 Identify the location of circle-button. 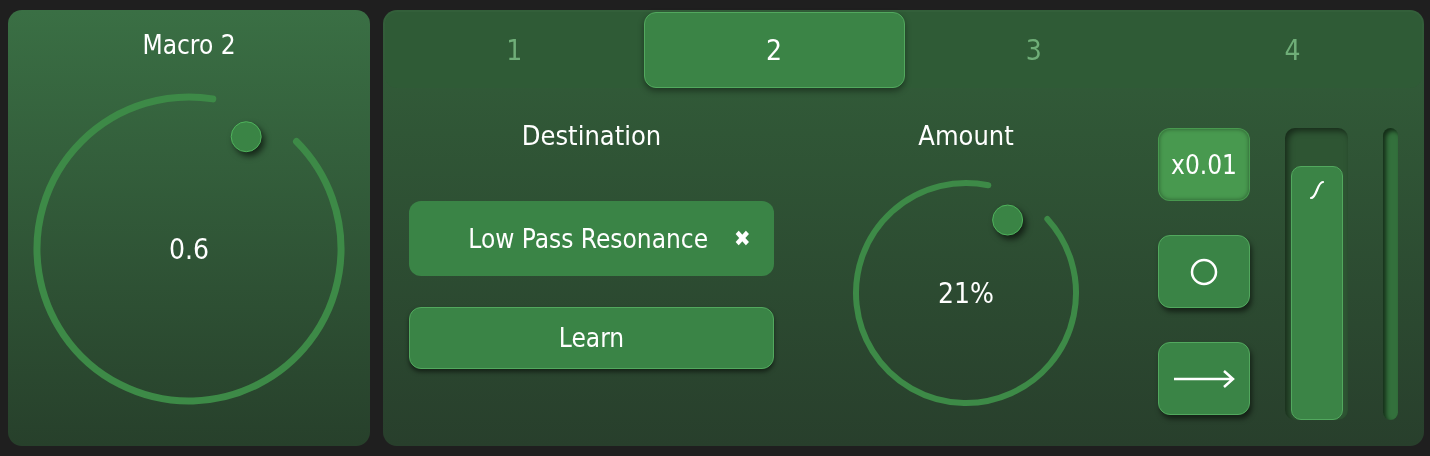
(1204, 271).